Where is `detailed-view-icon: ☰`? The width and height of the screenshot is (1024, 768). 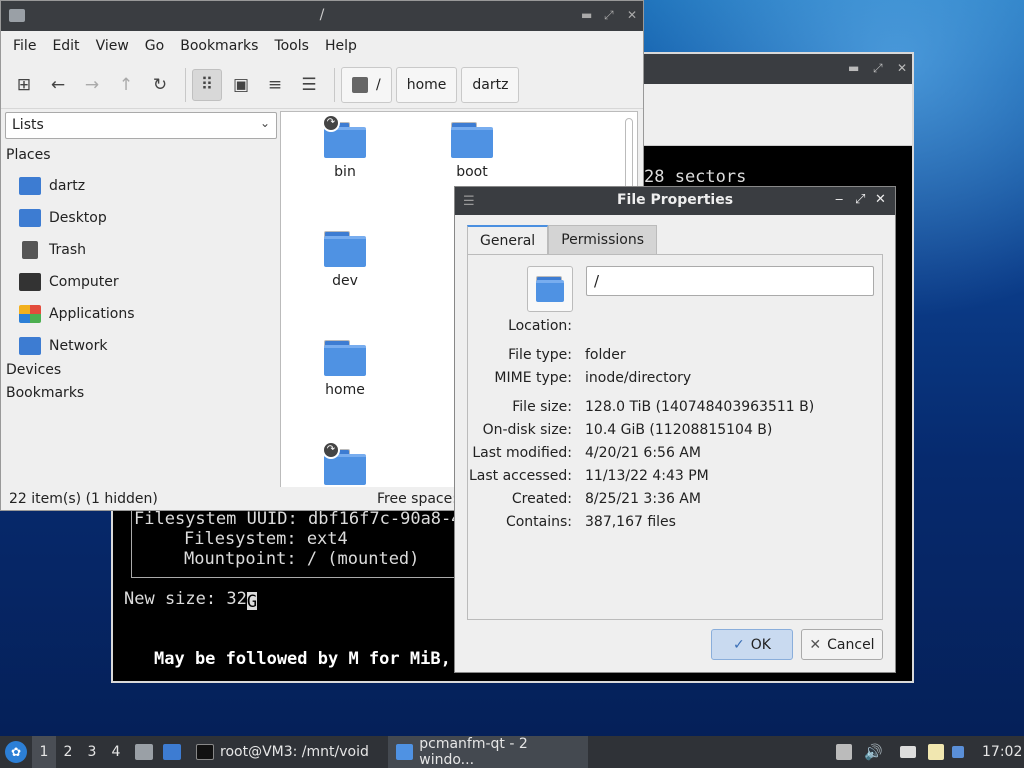
detailed-view-icon: ☰ is located at coordinates (309, 85).